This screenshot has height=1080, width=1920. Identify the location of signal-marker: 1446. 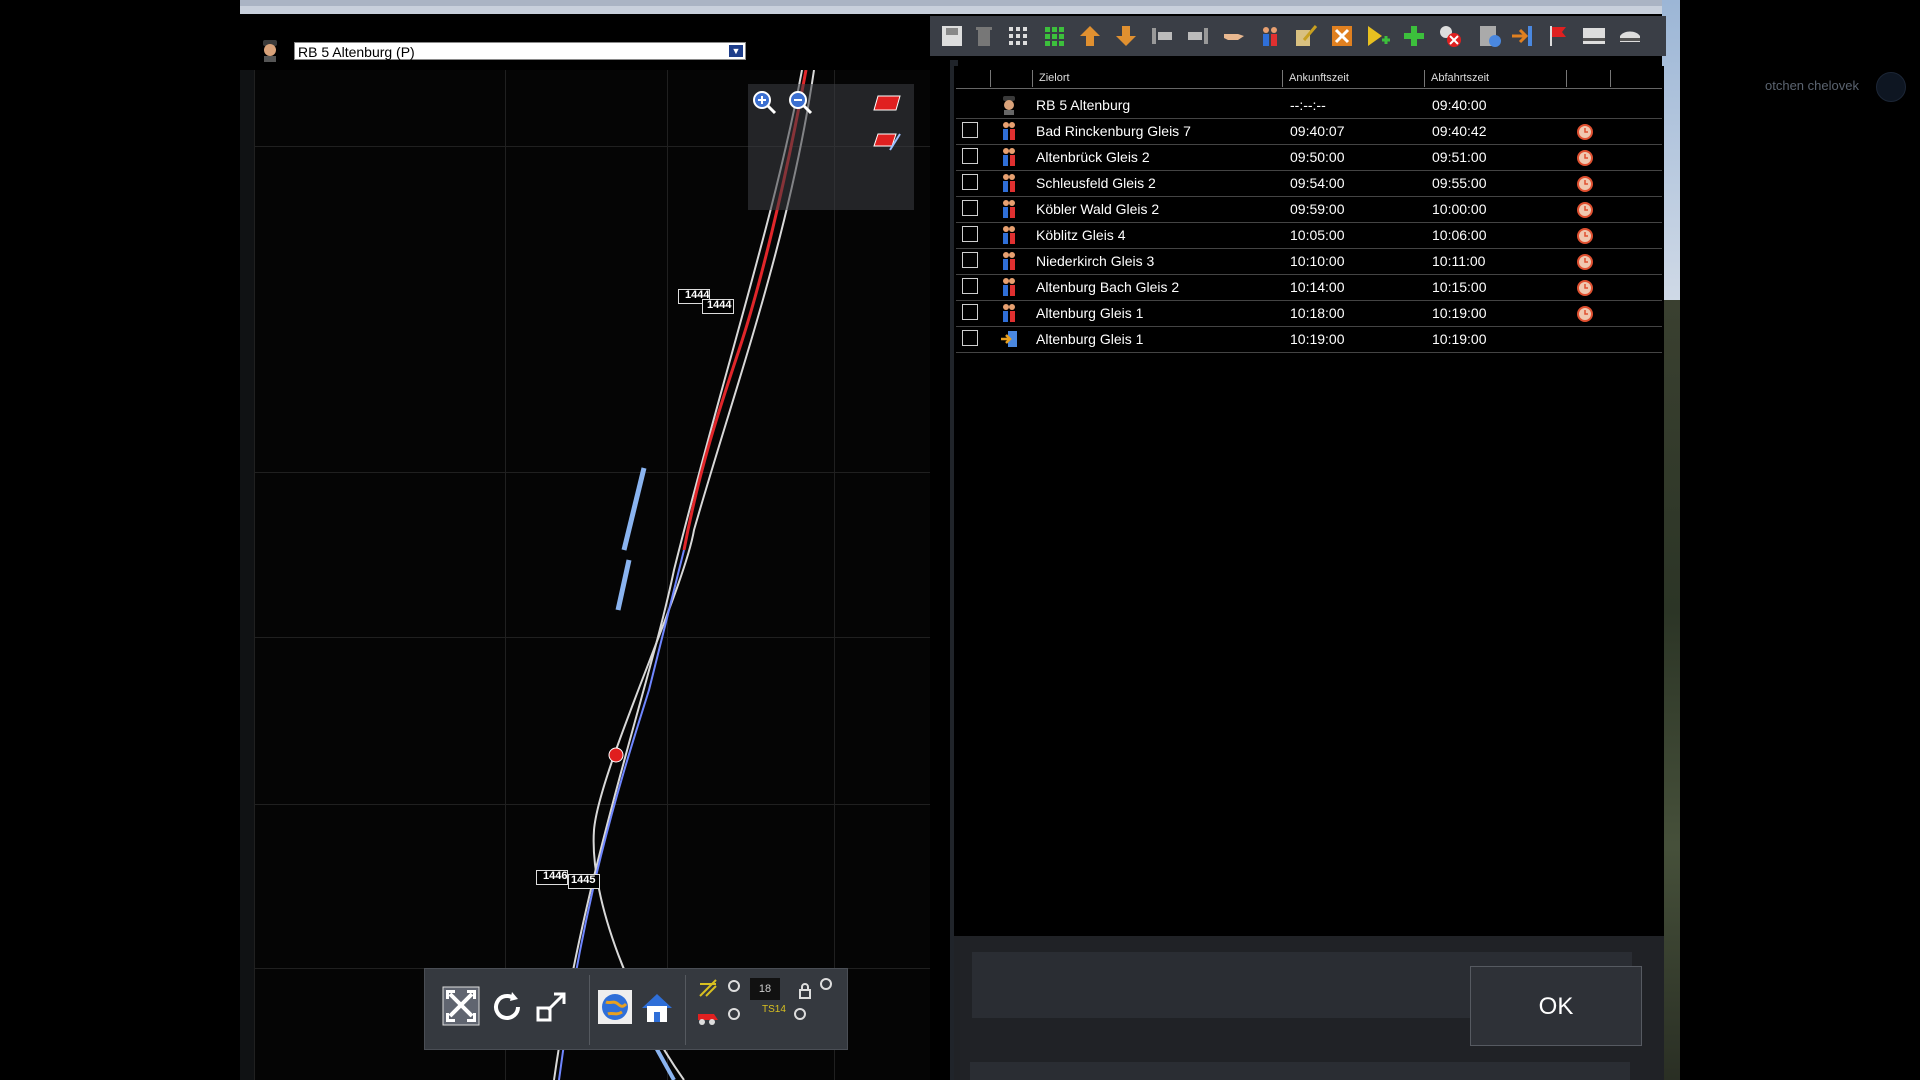
(552, 877).